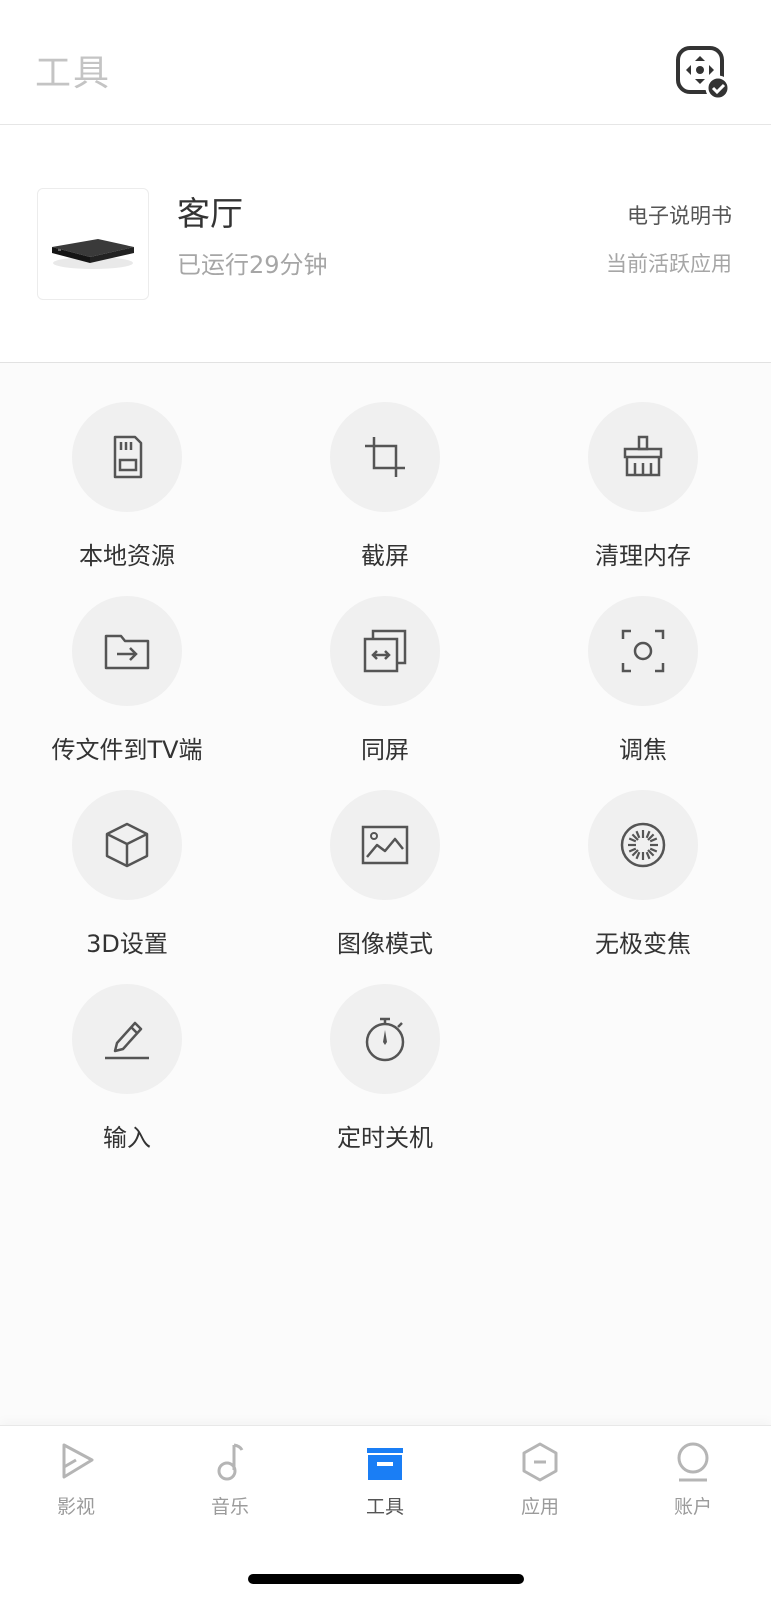 The width and height of the screenshot is (771, 1601). I want to click on cube-icon, so click(127, 845).